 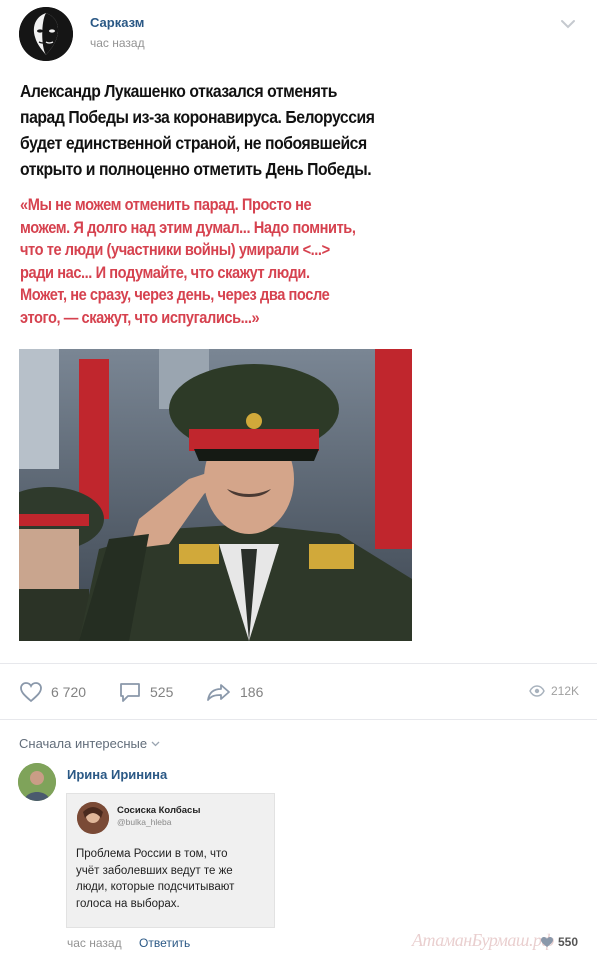 I want to click on share-button: 186, so click(x=234, y=692).